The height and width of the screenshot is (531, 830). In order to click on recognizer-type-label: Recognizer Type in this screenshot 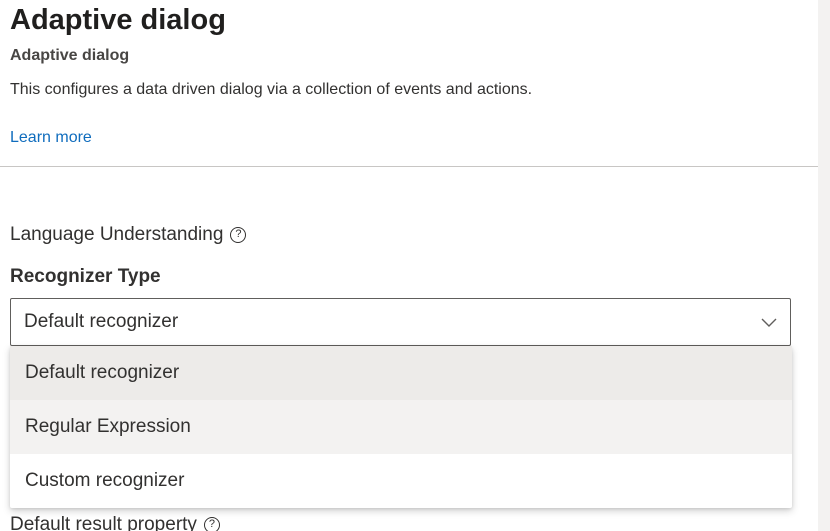, I will do `click(85, 276)`.